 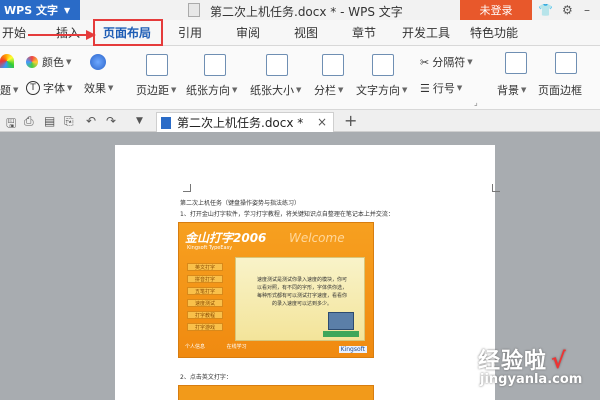 I want to click on site-watermark: 经验啦 √, so click(x=522, y=359).